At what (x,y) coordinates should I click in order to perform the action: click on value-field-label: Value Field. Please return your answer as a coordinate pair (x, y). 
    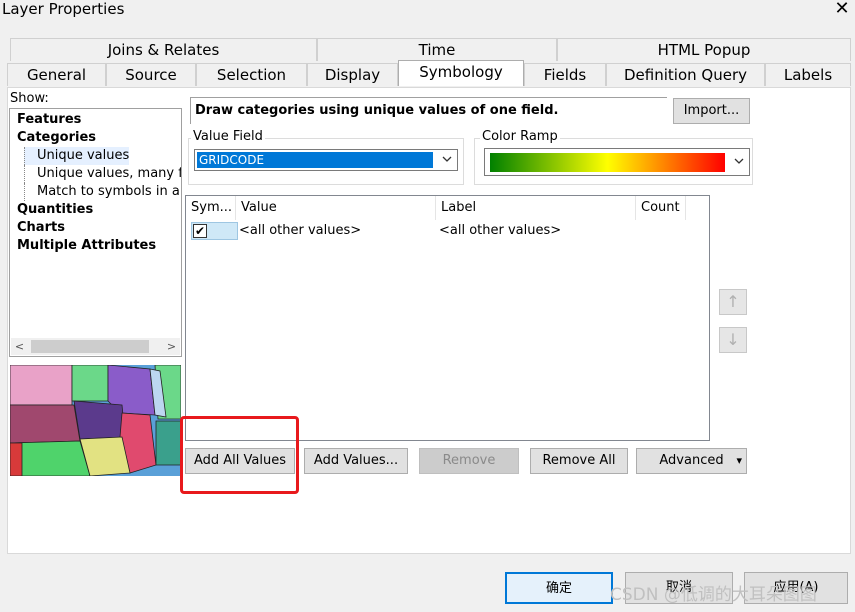
    Looking at the image, I should click on (228, 136).